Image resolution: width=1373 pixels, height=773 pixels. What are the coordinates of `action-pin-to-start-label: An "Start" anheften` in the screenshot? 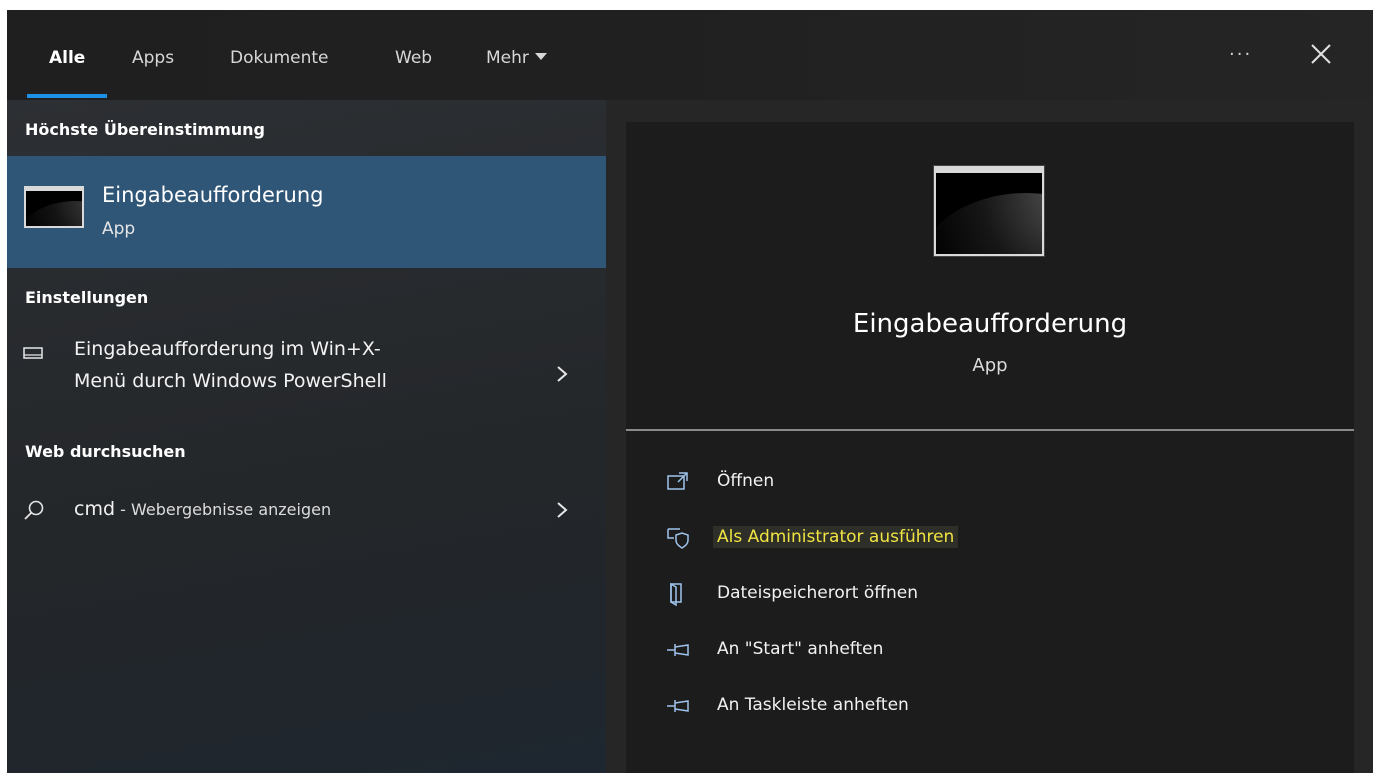 It's located at (800, 649).